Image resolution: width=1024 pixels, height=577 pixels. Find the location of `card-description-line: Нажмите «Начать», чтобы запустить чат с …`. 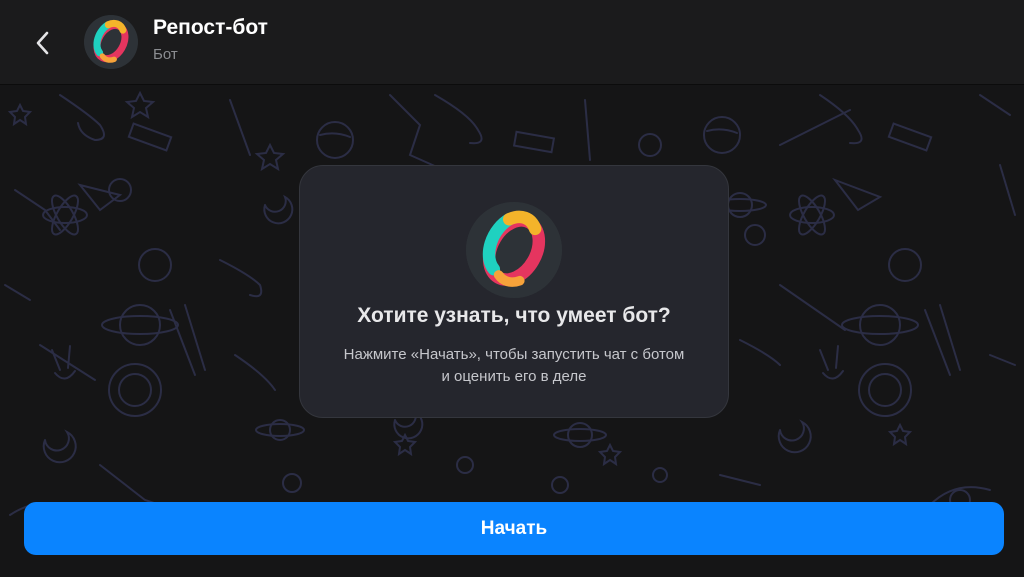

card-description-line: Нажмите «Начать», чтобы запустить чат с … is located at coordinates (514, 354).